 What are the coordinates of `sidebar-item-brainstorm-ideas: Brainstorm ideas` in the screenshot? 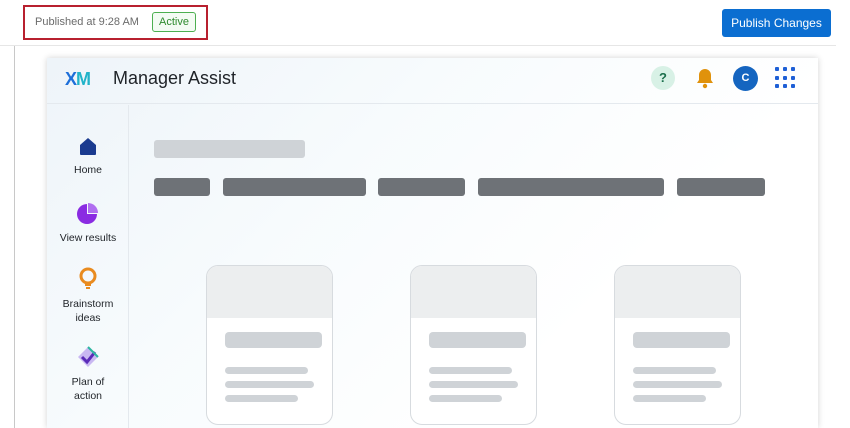 It's located at (88, 296).